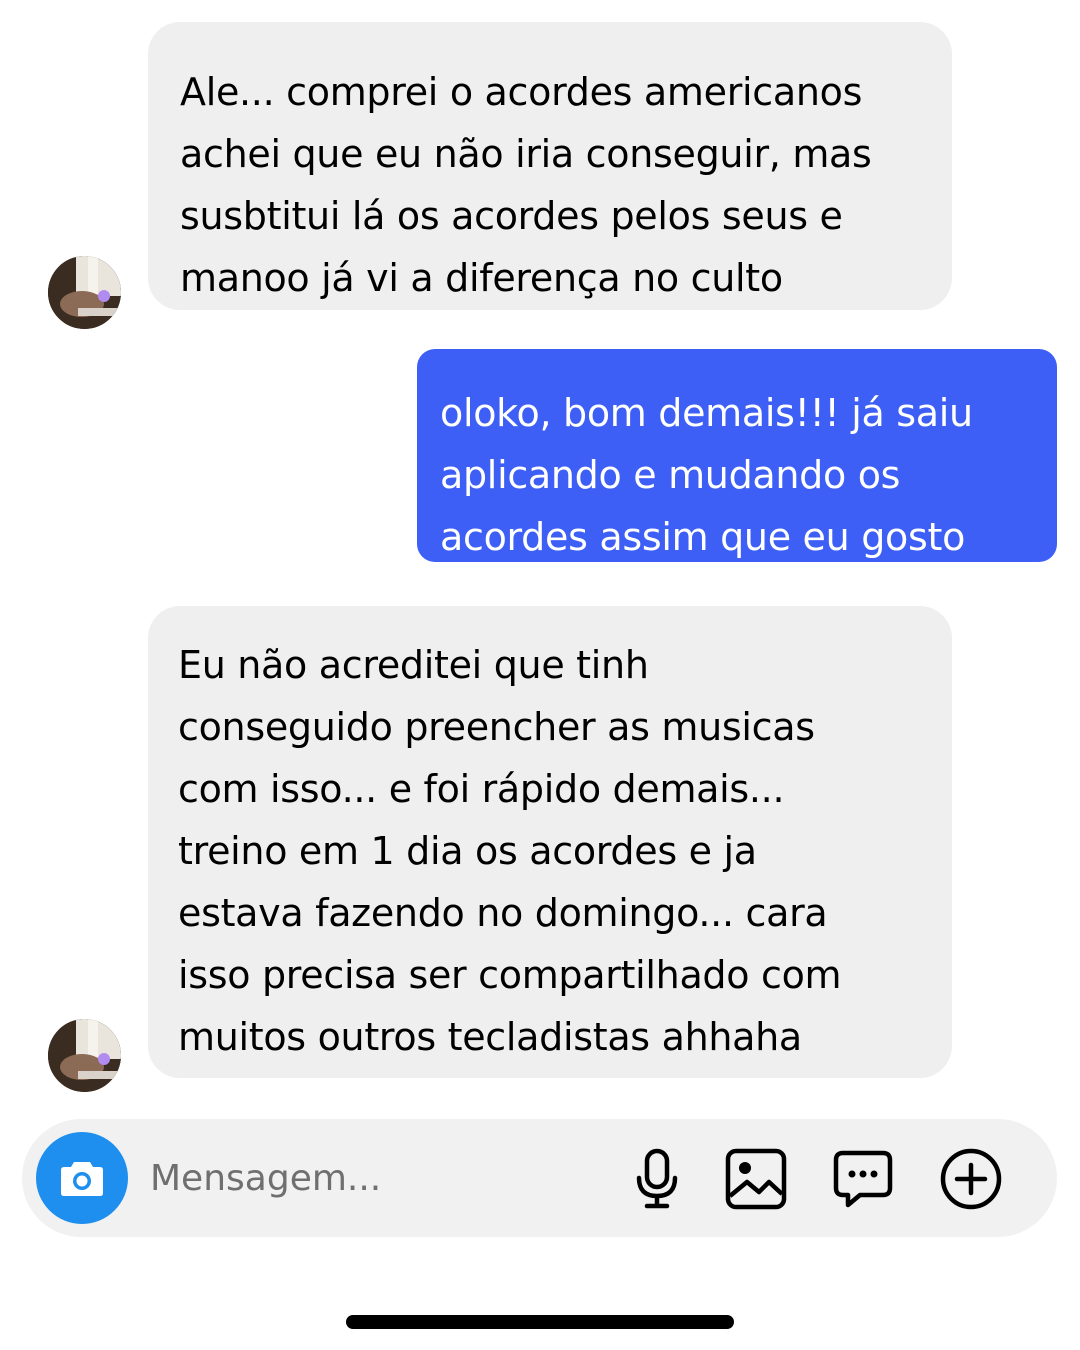 The height and width of the screenshot is (1350, 1080). Describe the element at coordinates (481, 278) in the screenshot. I see `message-line: manoo já vi a diferença no culto` at that location.